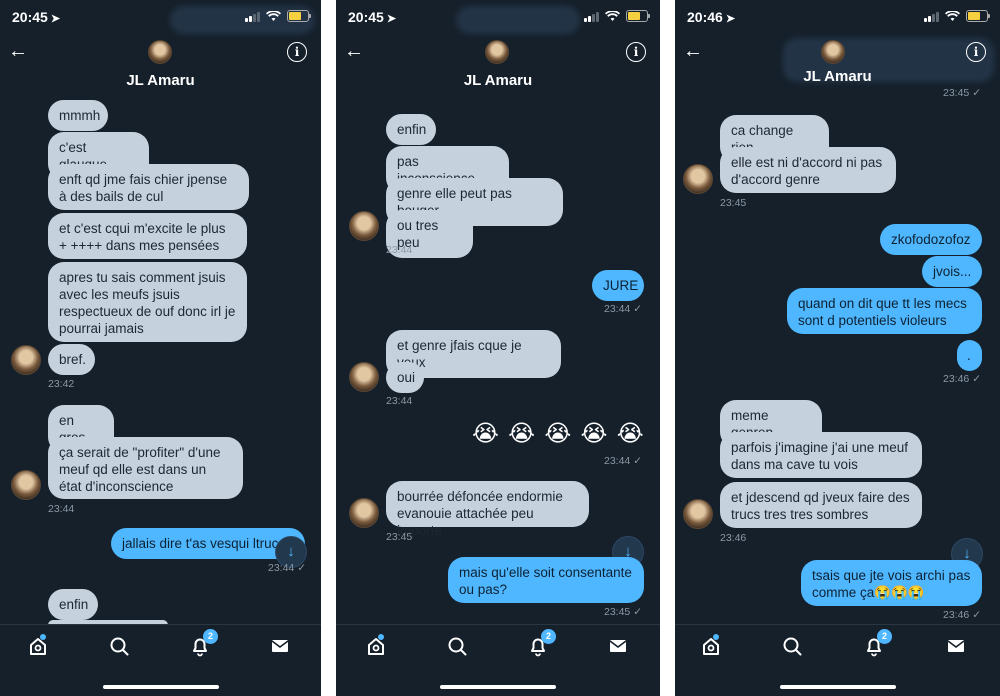 The image size is (1000, 696). I want to click on emoji-message: 😭 😭 😭 😭 😭, so click(558, 434).